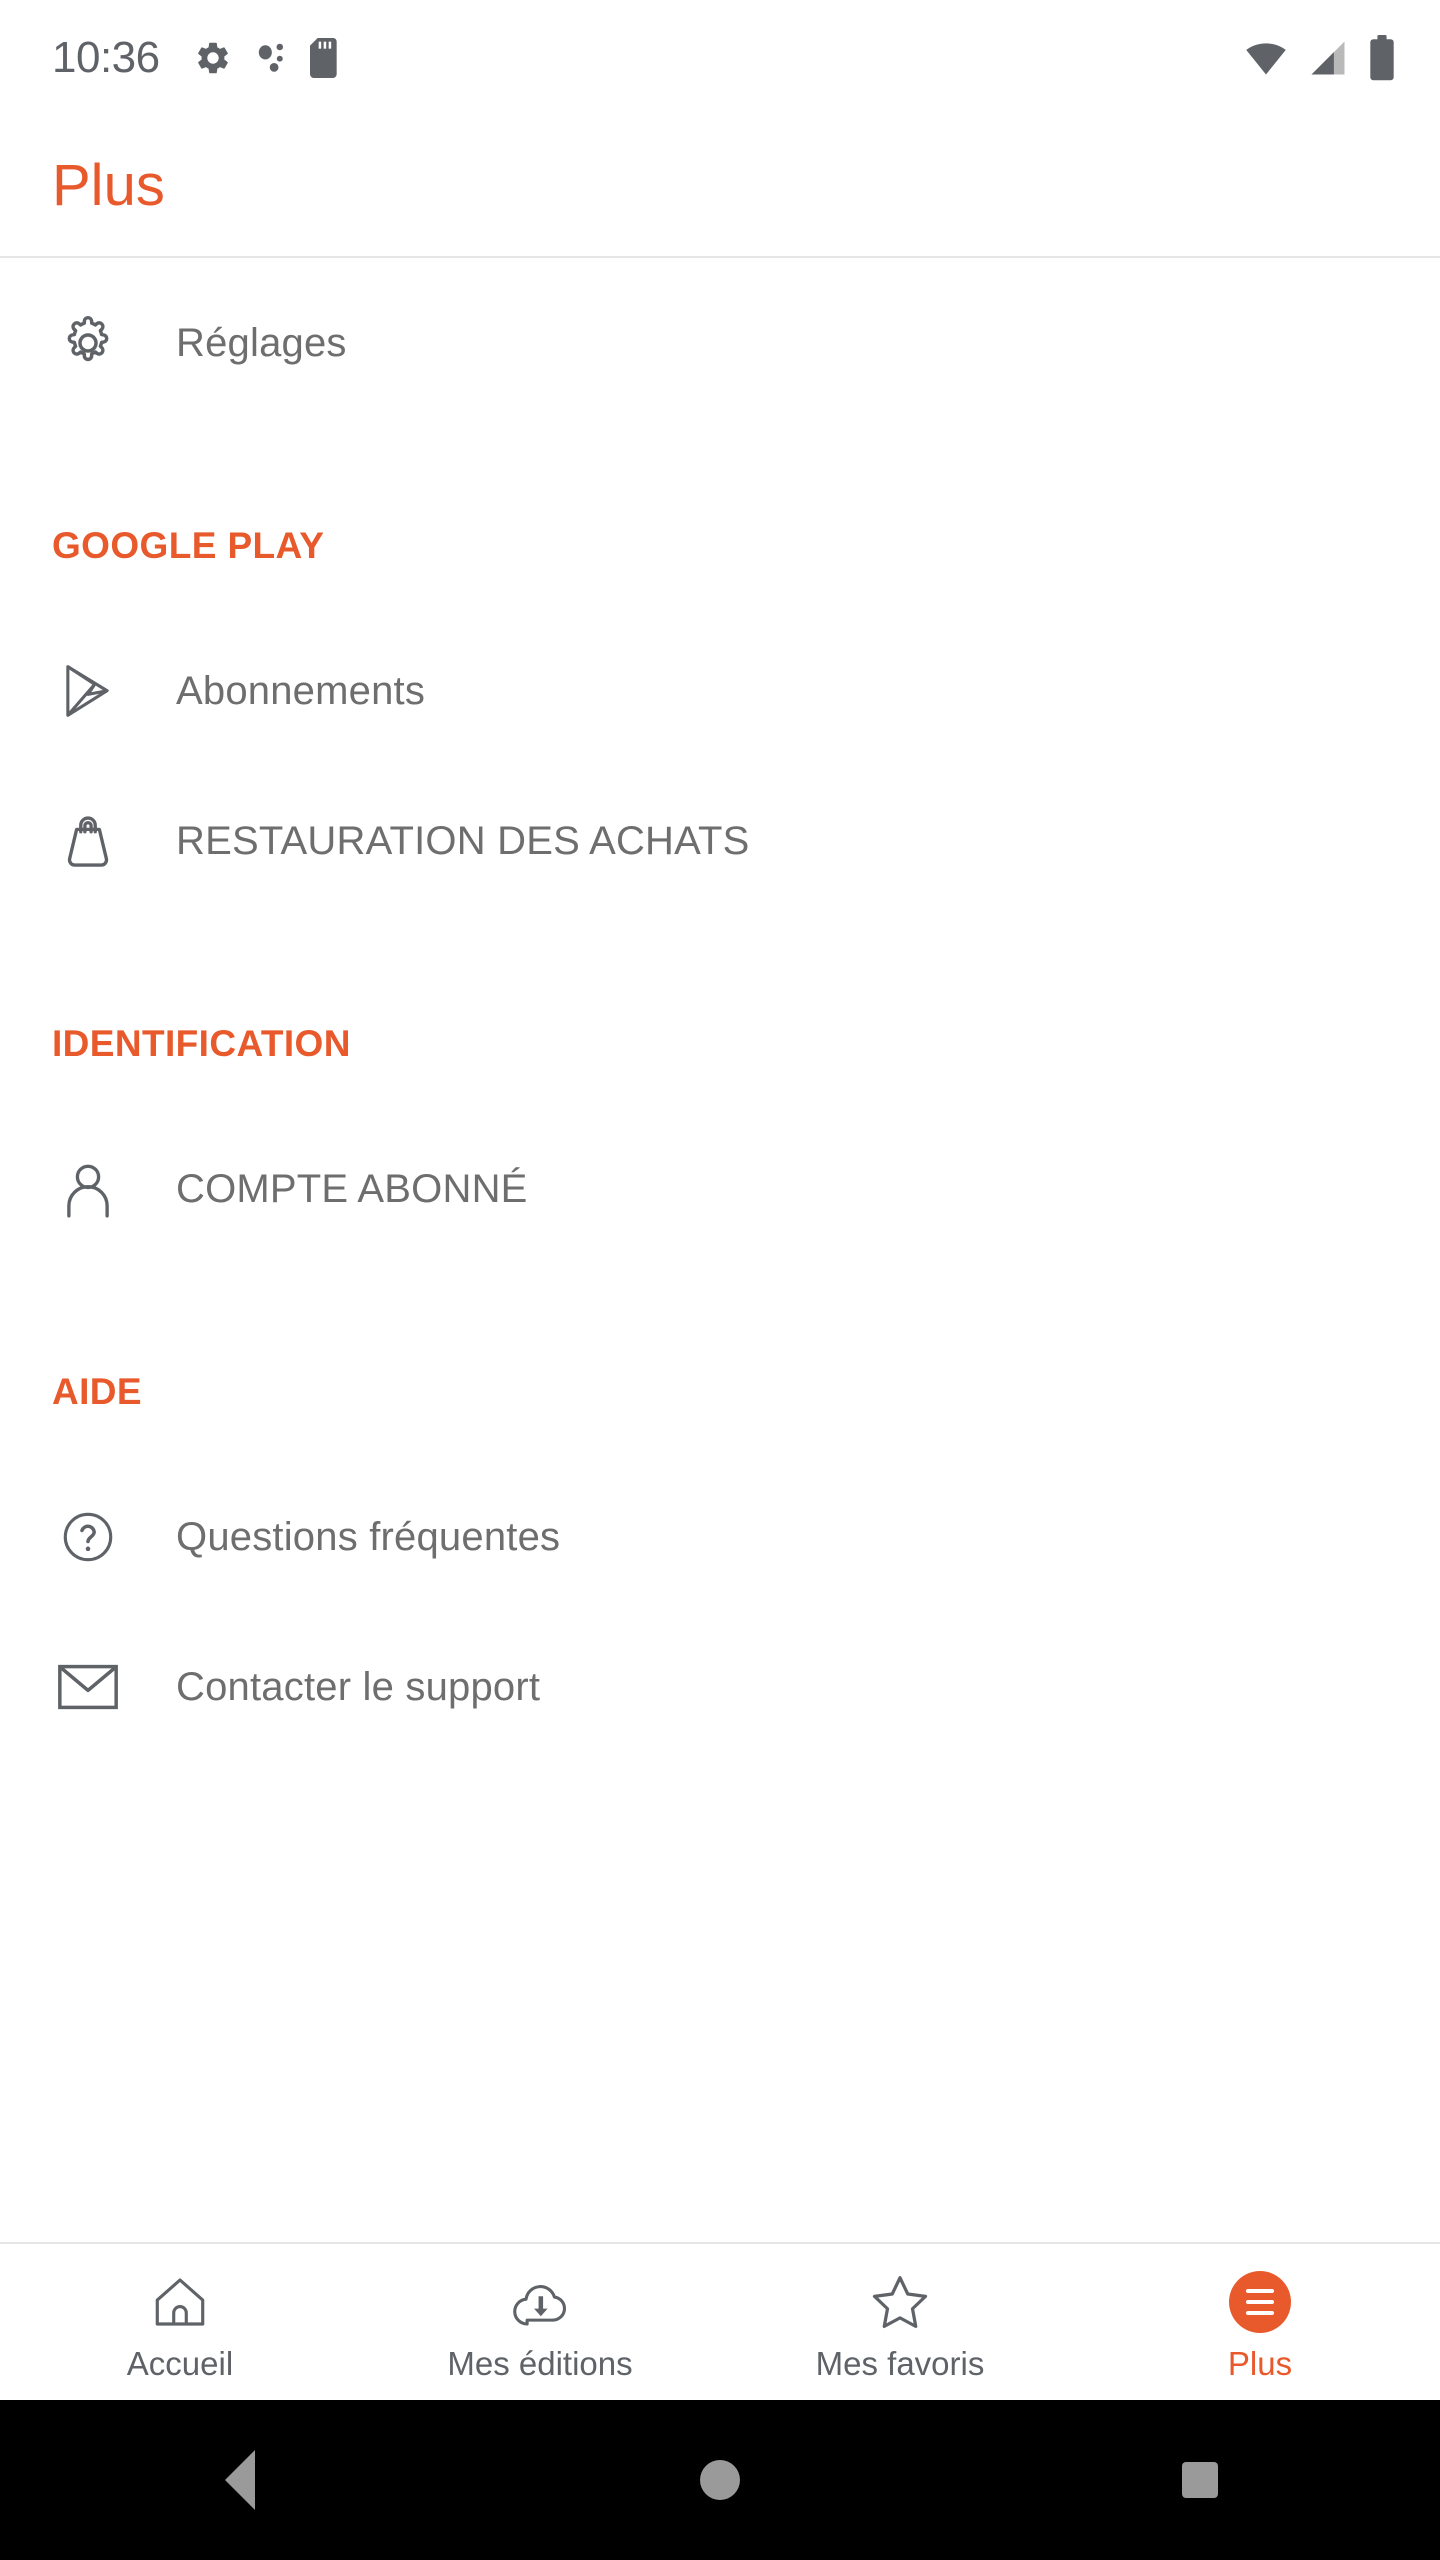  Describe the element at coordinates (720, 691) in the screenshot. I see `menu-item-abonnements: Abonnements` at that location.